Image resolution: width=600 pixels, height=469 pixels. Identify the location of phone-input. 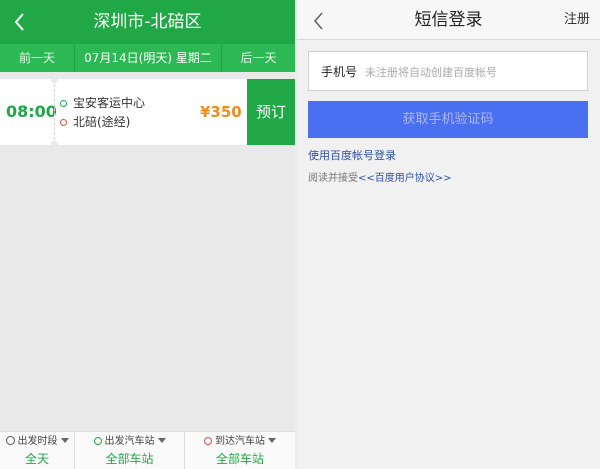
(473, 72).